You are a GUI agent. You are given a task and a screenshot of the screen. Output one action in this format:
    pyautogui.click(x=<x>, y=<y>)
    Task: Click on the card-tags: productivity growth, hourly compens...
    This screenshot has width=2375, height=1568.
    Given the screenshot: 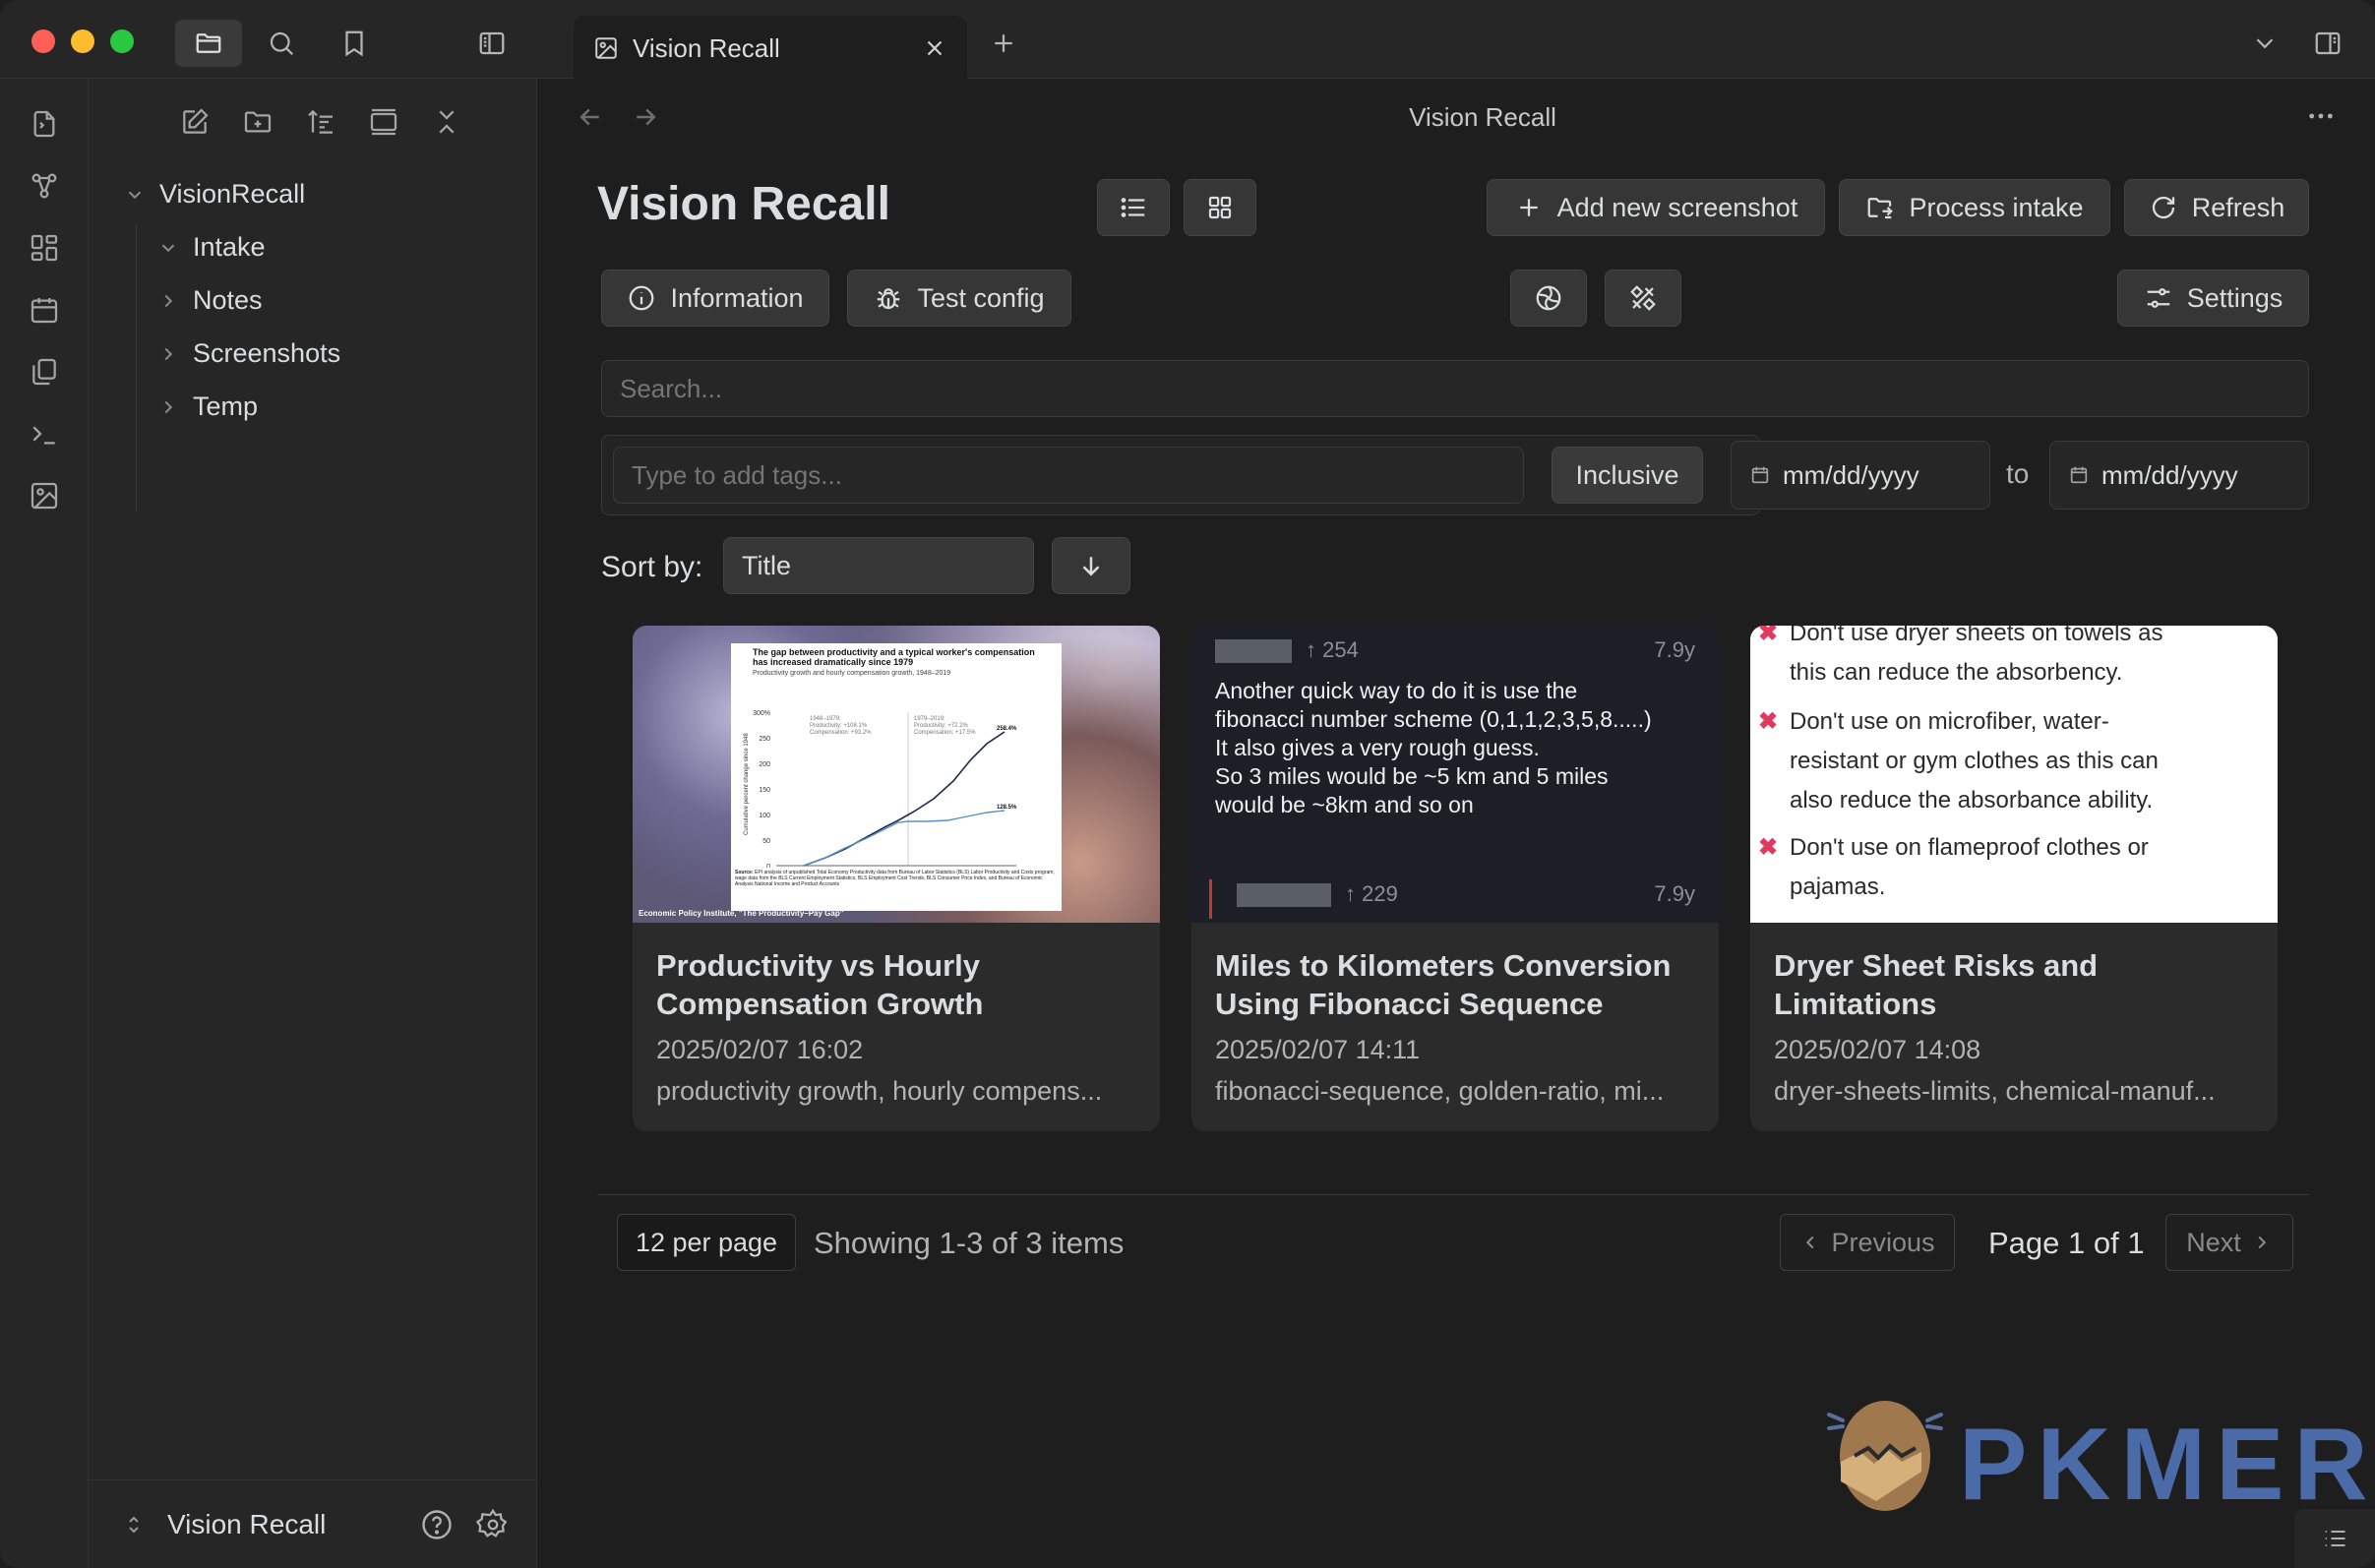 What is the action you would take?
    pyautogui.click(x=879, y=1091)
    